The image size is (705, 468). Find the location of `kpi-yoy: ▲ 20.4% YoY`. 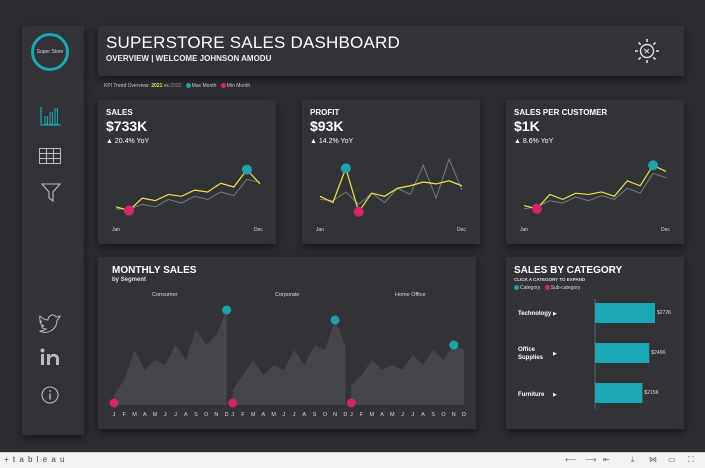

kpi-yoy: ▲ 20.4% YoY is located at coordinates (128, 141).